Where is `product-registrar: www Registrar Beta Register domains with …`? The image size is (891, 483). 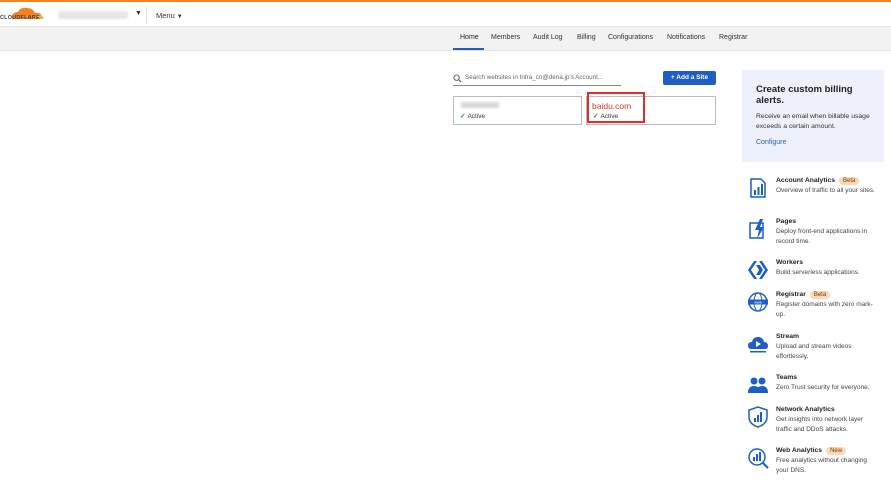
product-registrar: www Registrar Beta Register domains with … is located at coordinates (817, 309).